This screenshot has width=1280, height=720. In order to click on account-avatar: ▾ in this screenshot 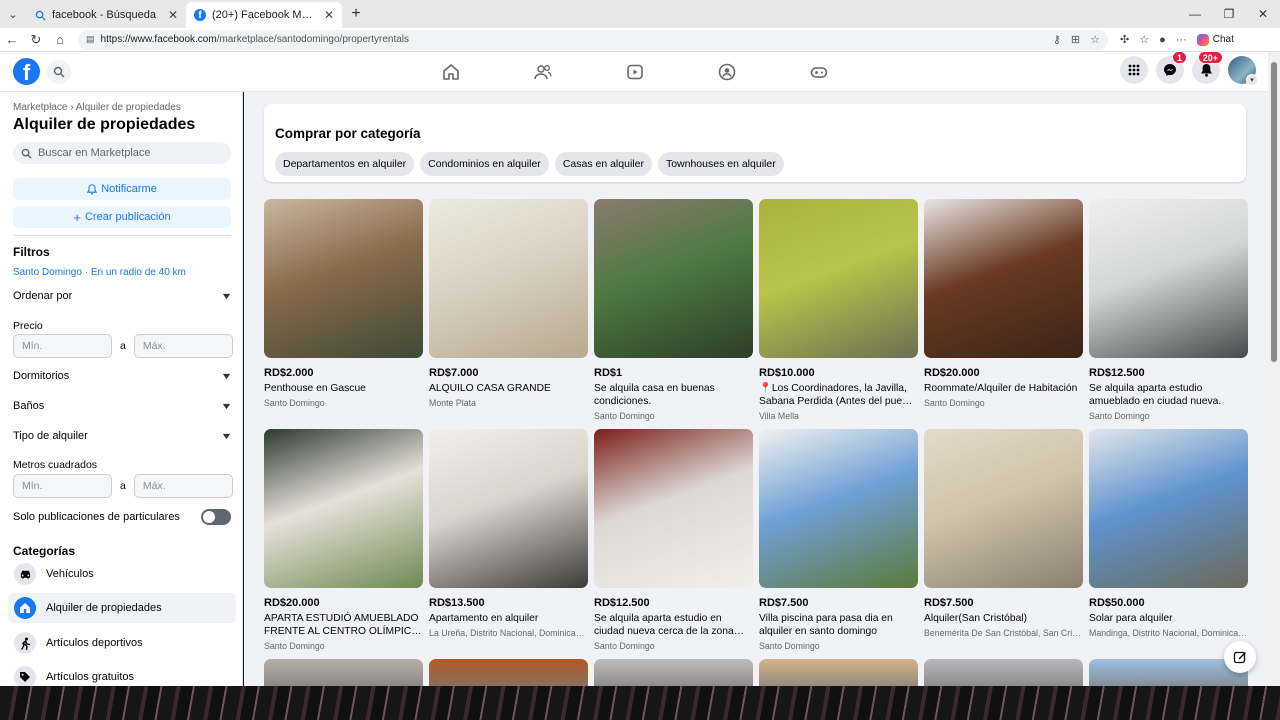, I will do `click(1243, 71)`.